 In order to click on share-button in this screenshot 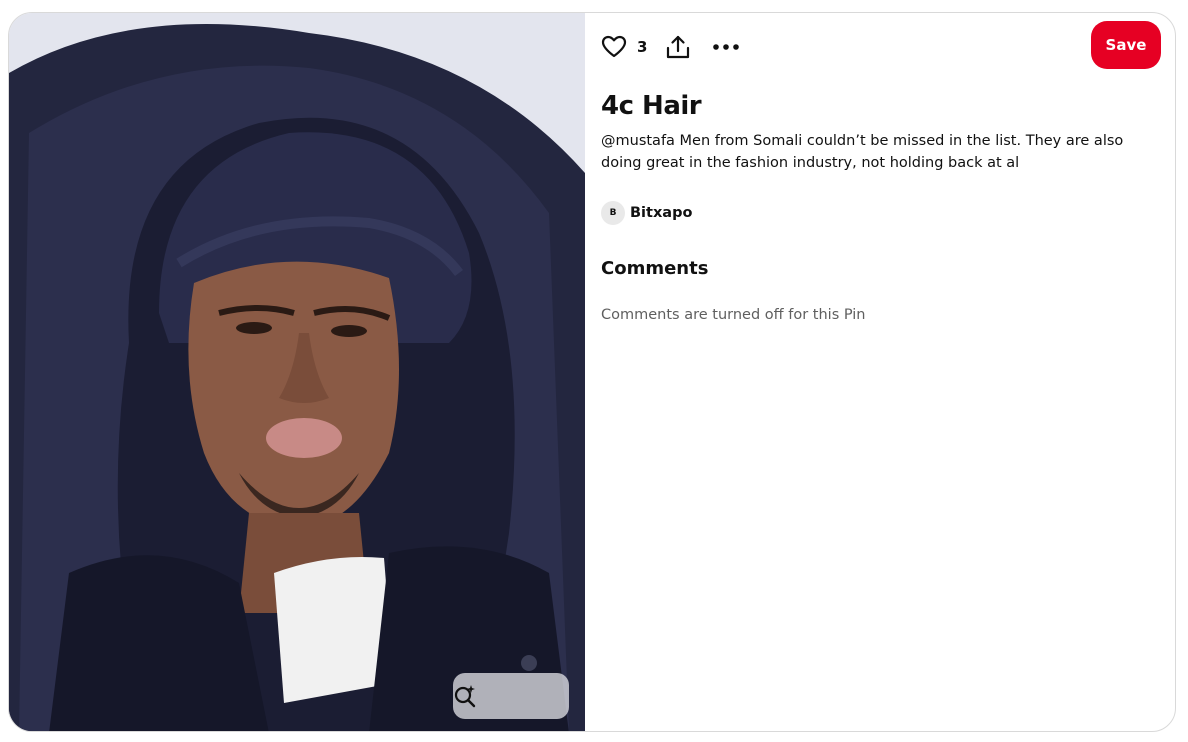, I will do `click(678, 47)`.